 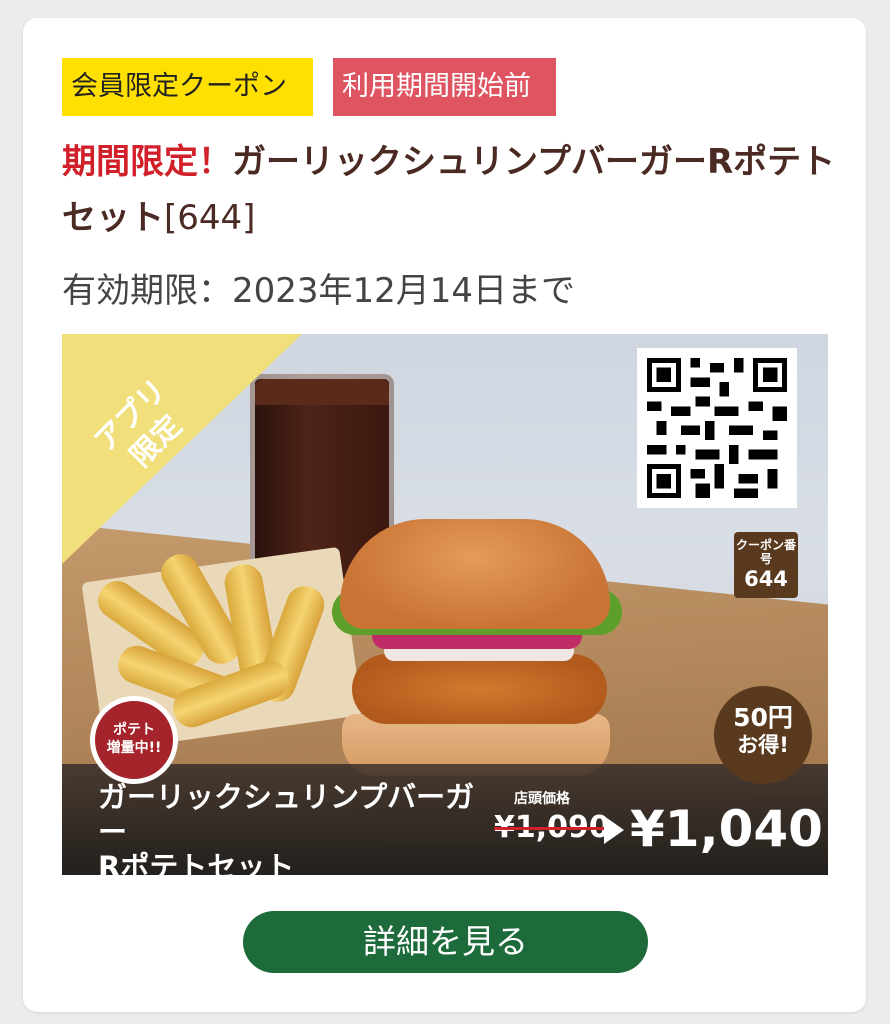 I want to click on price-arrow-icon, so click(x=614, y=830).